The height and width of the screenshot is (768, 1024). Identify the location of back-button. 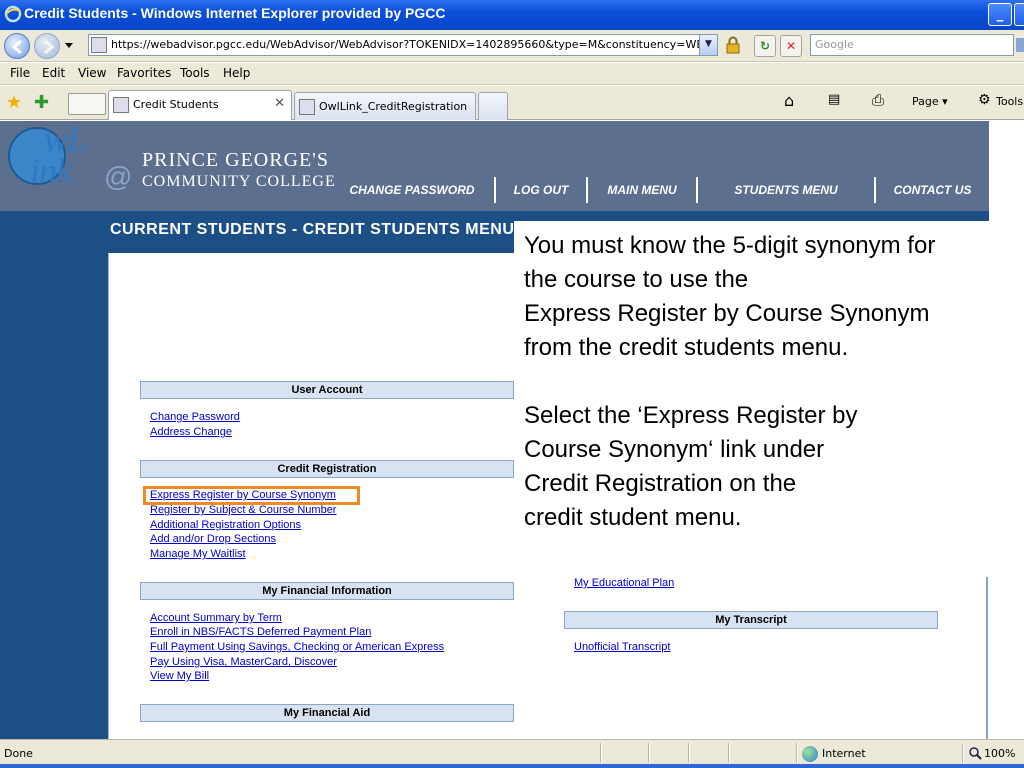
(17, 46).